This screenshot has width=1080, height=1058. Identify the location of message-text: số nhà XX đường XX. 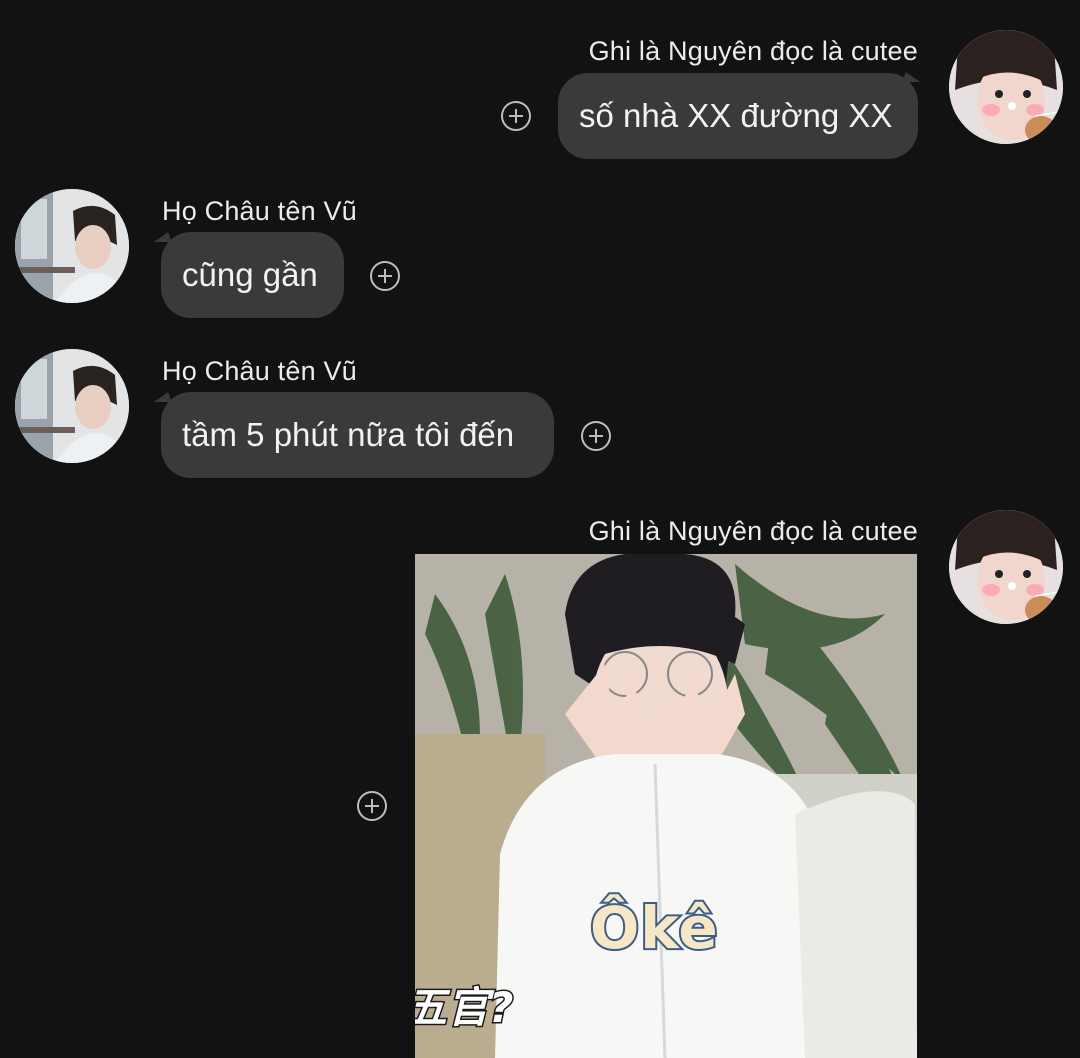
(736, 115).